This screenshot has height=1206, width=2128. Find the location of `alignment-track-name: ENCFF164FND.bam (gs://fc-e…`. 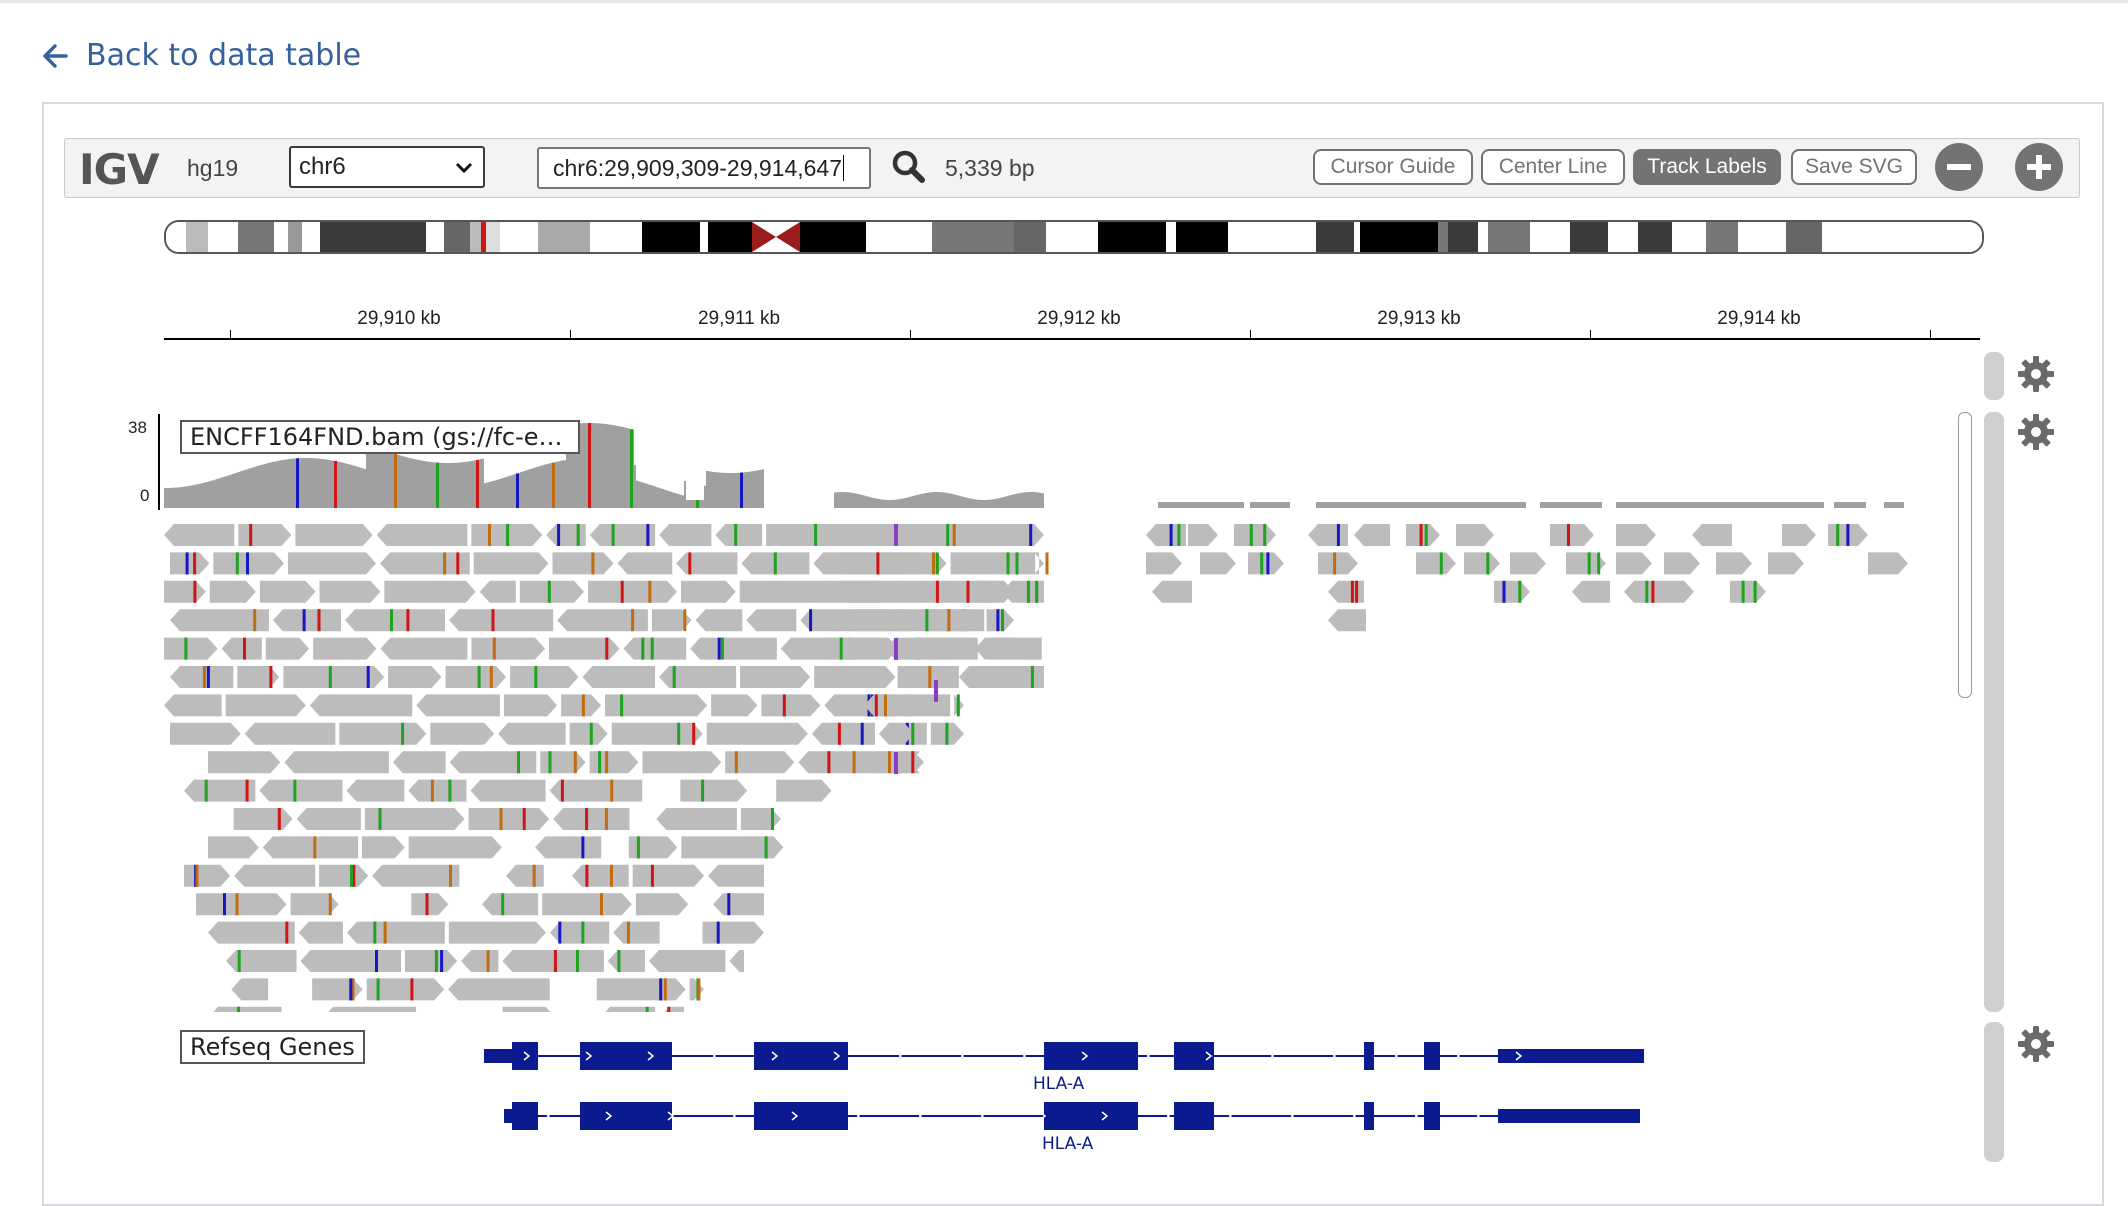

alignment-track-name: ENCFF164FND.bam (gs://fc-e… is located at coordinates (380, 437).